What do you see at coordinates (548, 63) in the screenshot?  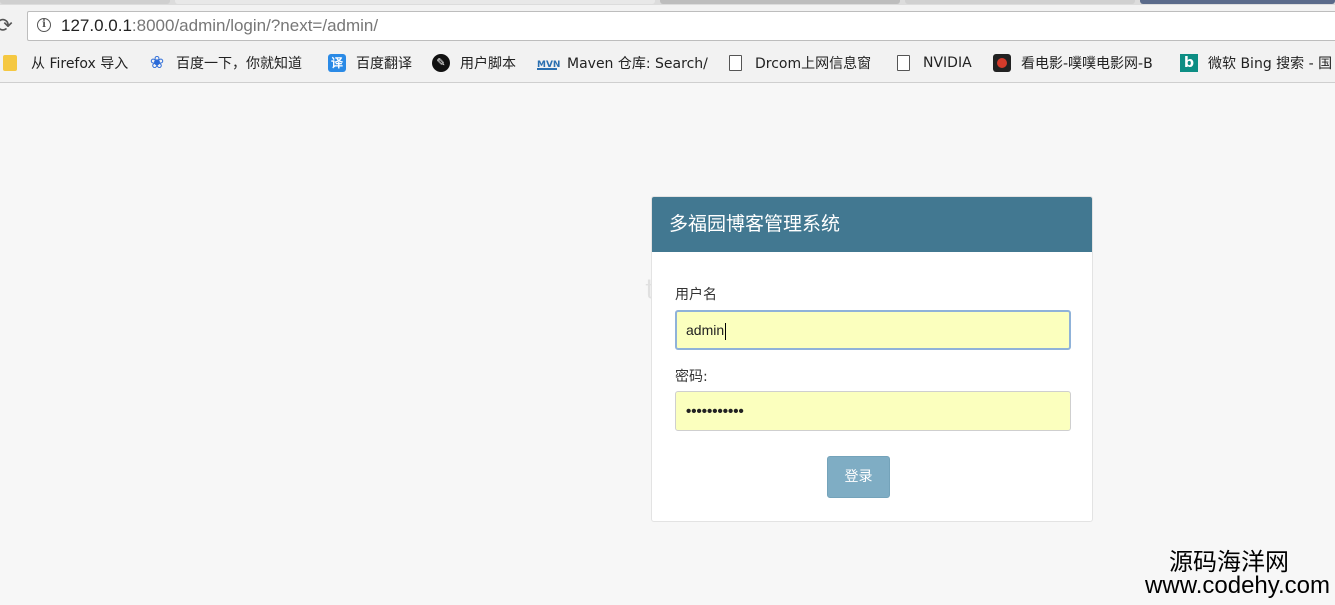 I see `mvn-icon: MVN` at bounding box center [548, 63].